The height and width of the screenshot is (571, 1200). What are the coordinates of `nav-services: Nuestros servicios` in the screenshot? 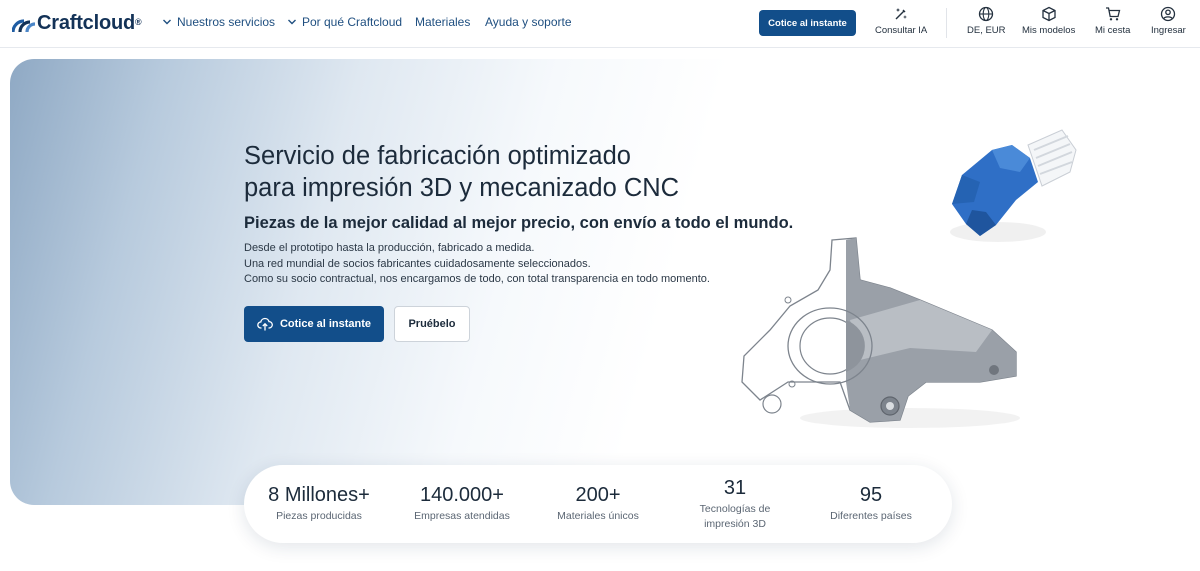 It's located at (218, 22).